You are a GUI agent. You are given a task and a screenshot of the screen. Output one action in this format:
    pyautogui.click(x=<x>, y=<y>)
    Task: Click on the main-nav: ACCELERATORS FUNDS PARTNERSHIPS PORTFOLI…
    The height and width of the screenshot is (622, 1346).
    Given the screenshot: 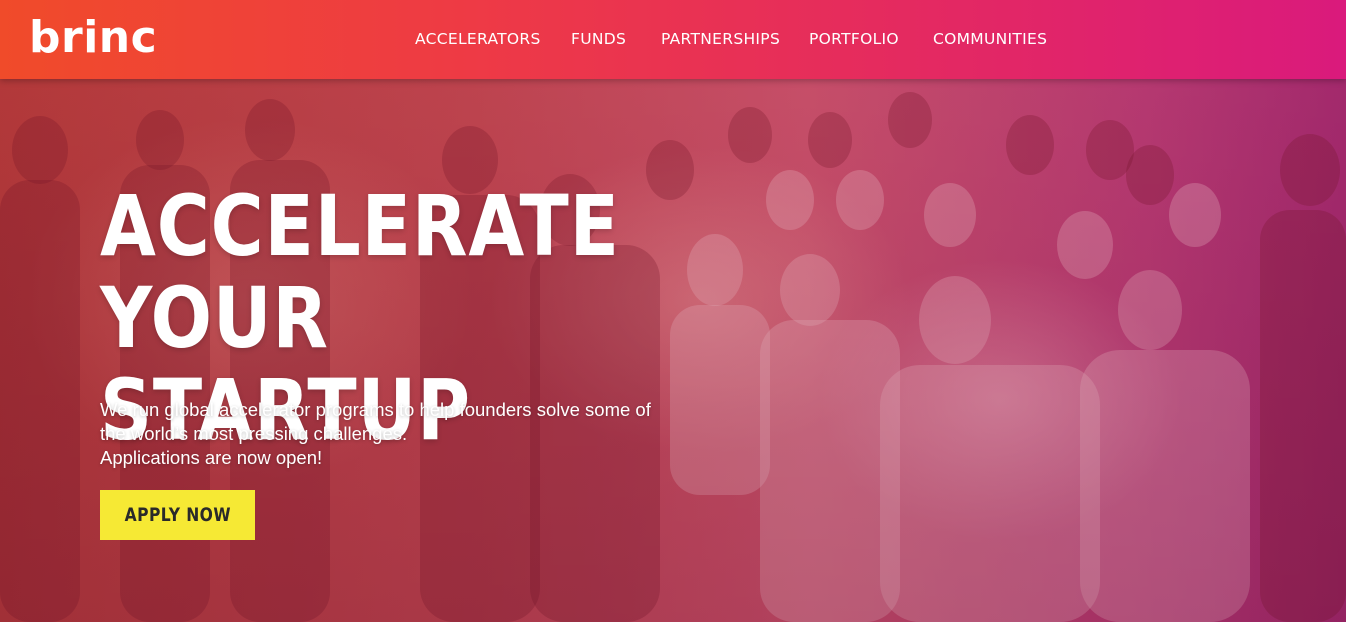 What is the action you would take?
    pyautogui.click(x=673, y=40)
    